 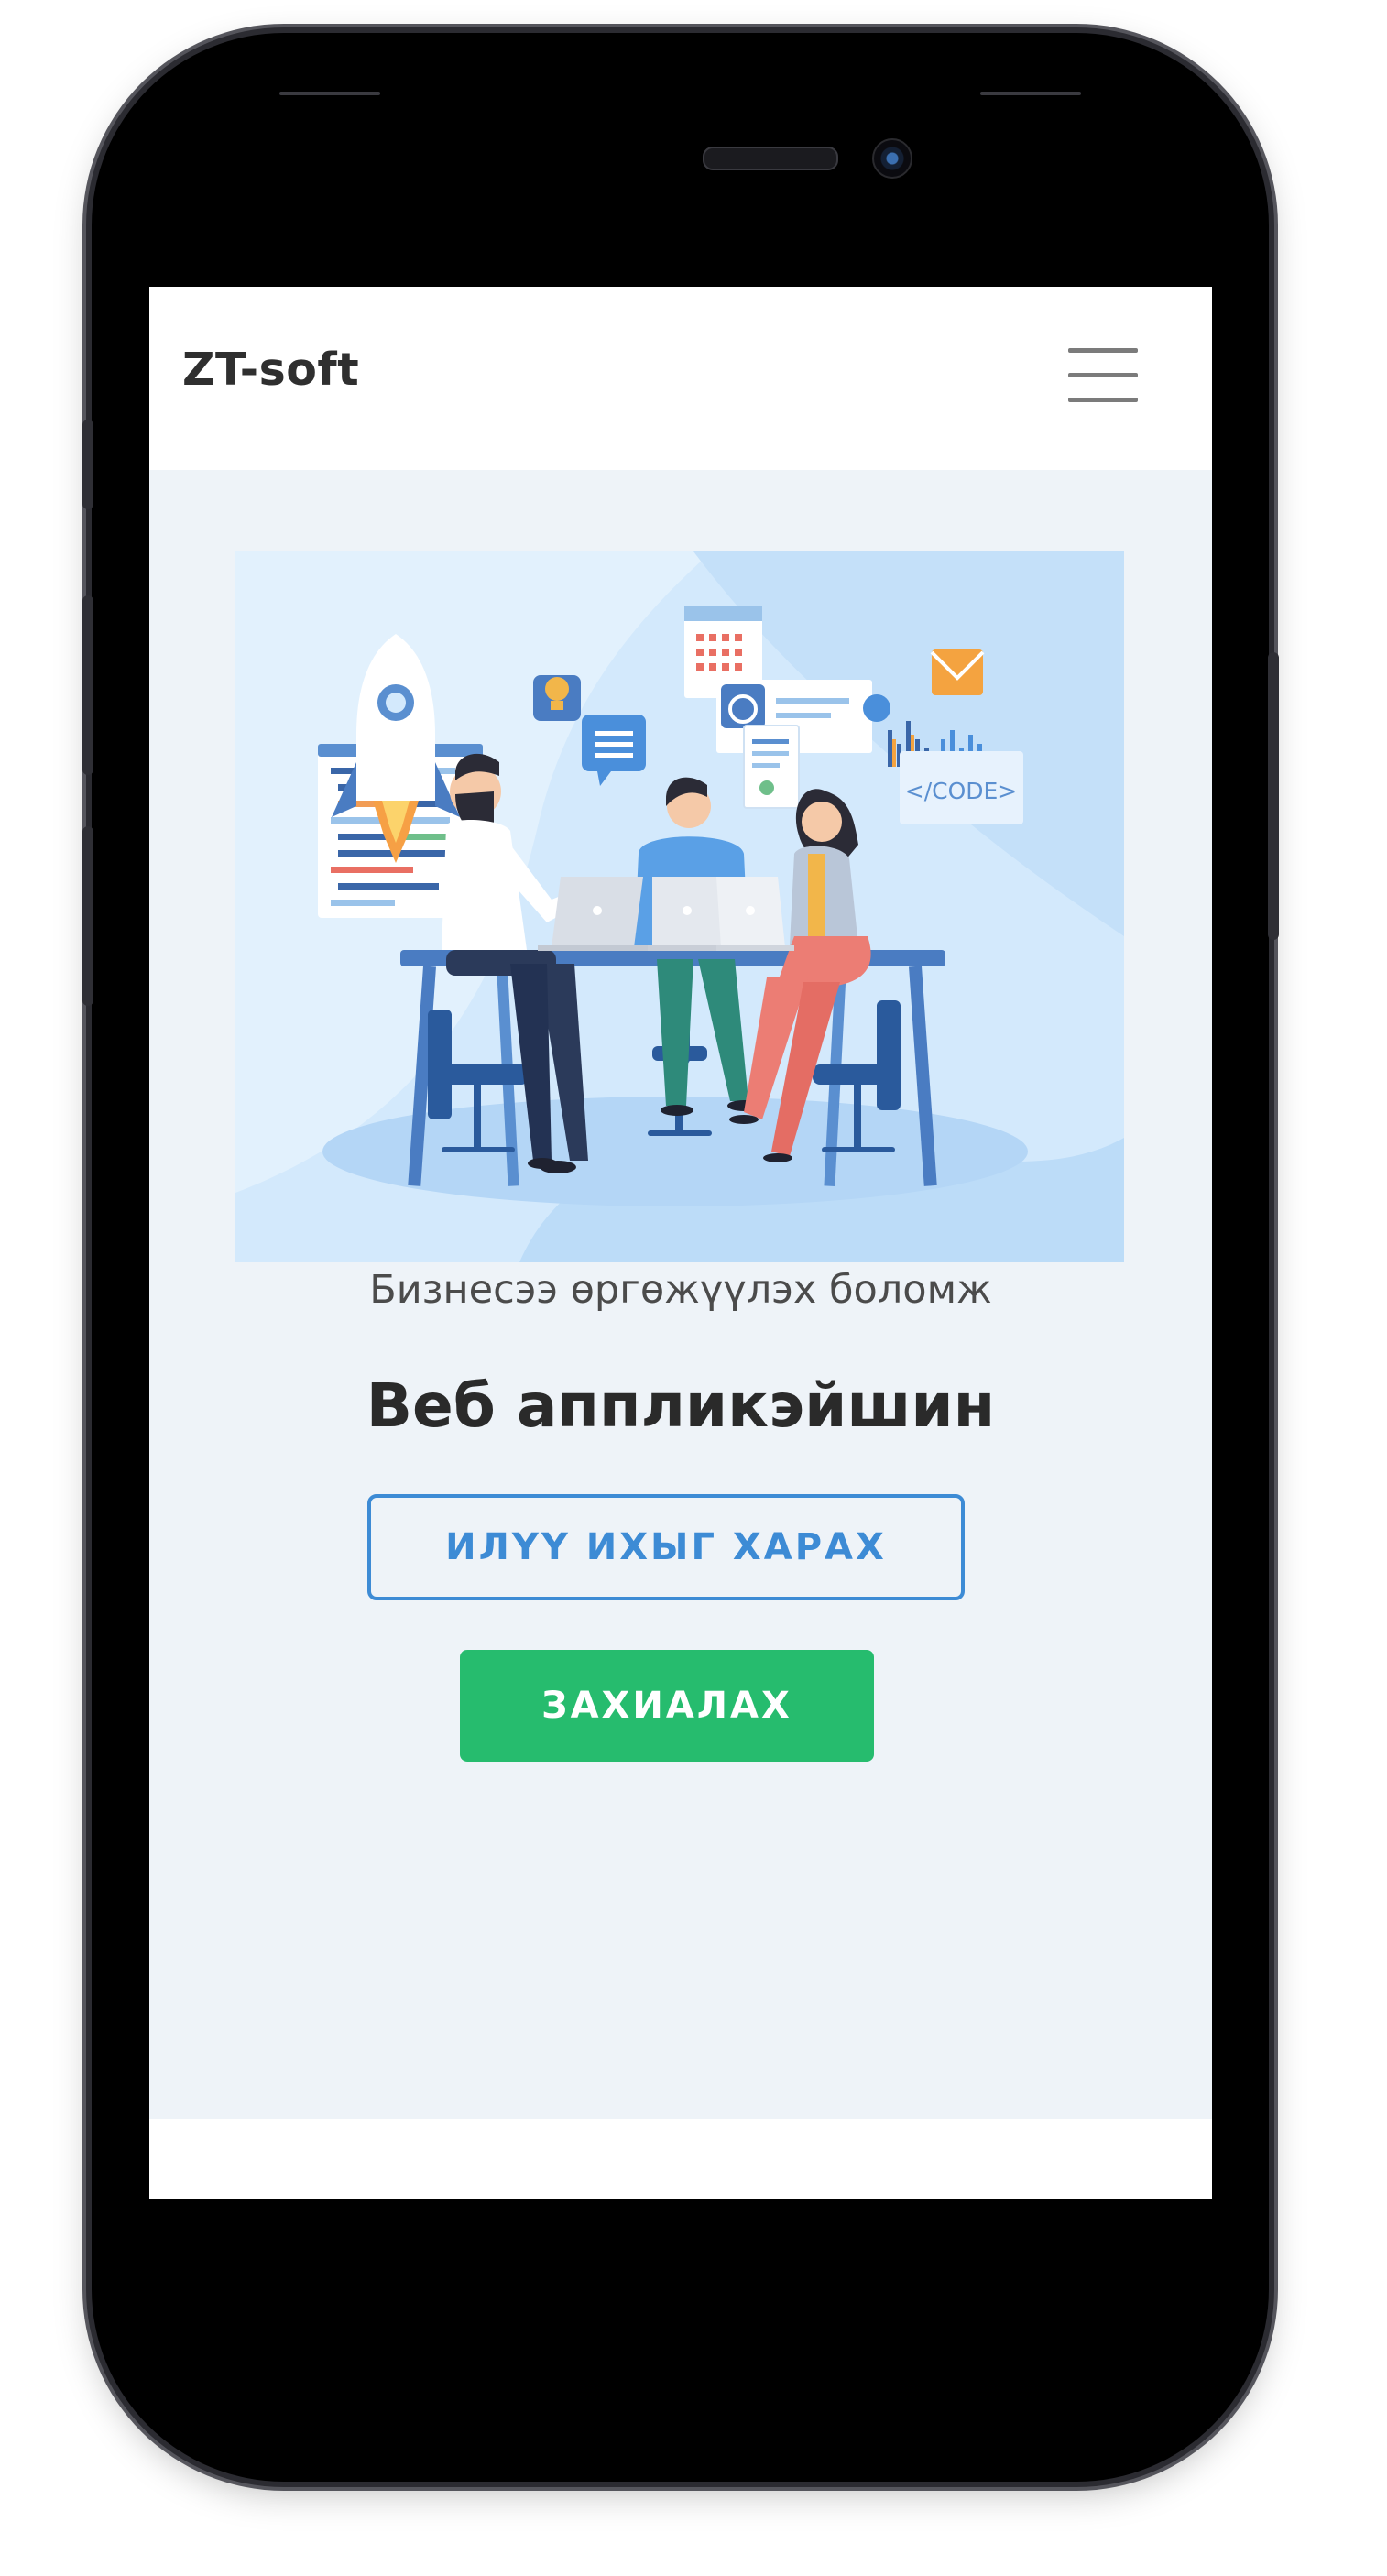 I want to click on volume-up-button, so click(x=87, y=685).